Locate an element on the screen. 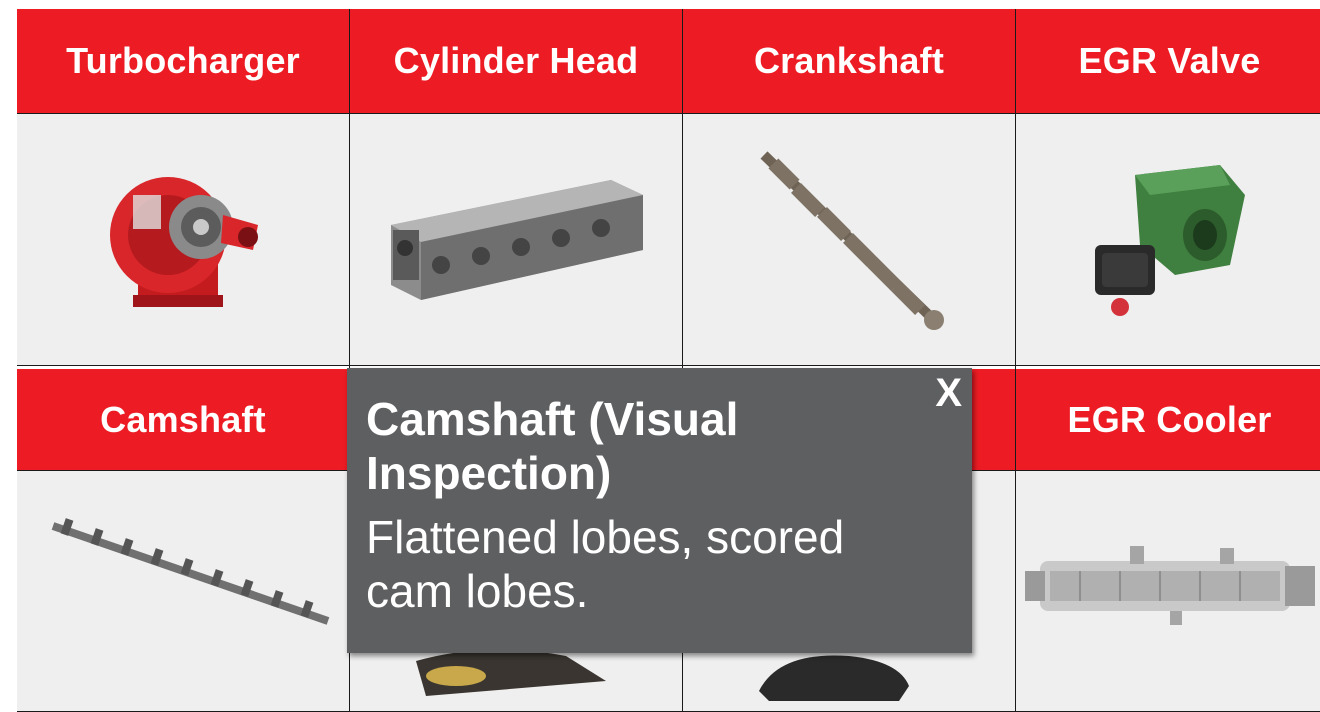 The height and width of the screenshot is (712, 1320). popup-title: Camshaft (Visual Inspection) is located at coordinates (552, 446).